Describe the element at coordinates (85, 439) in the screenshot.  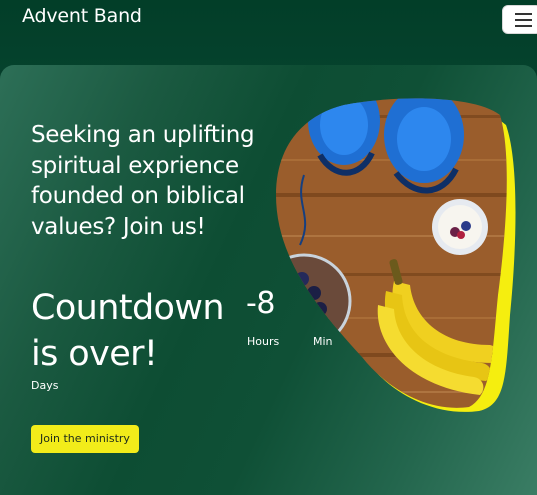
I see `join-ministry-button: Join the ministry` at that location.